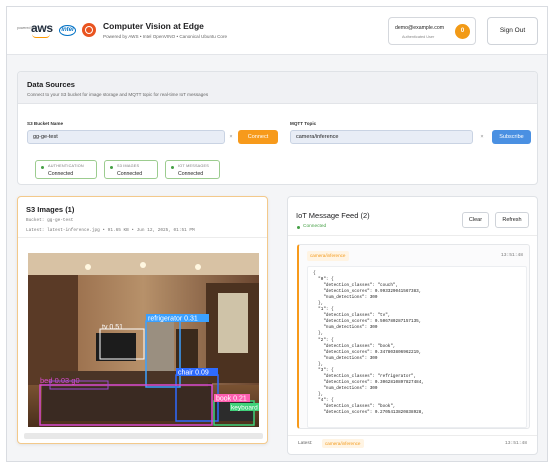  I want to click on subscribe-button: Subscribe, so click(511, 137).